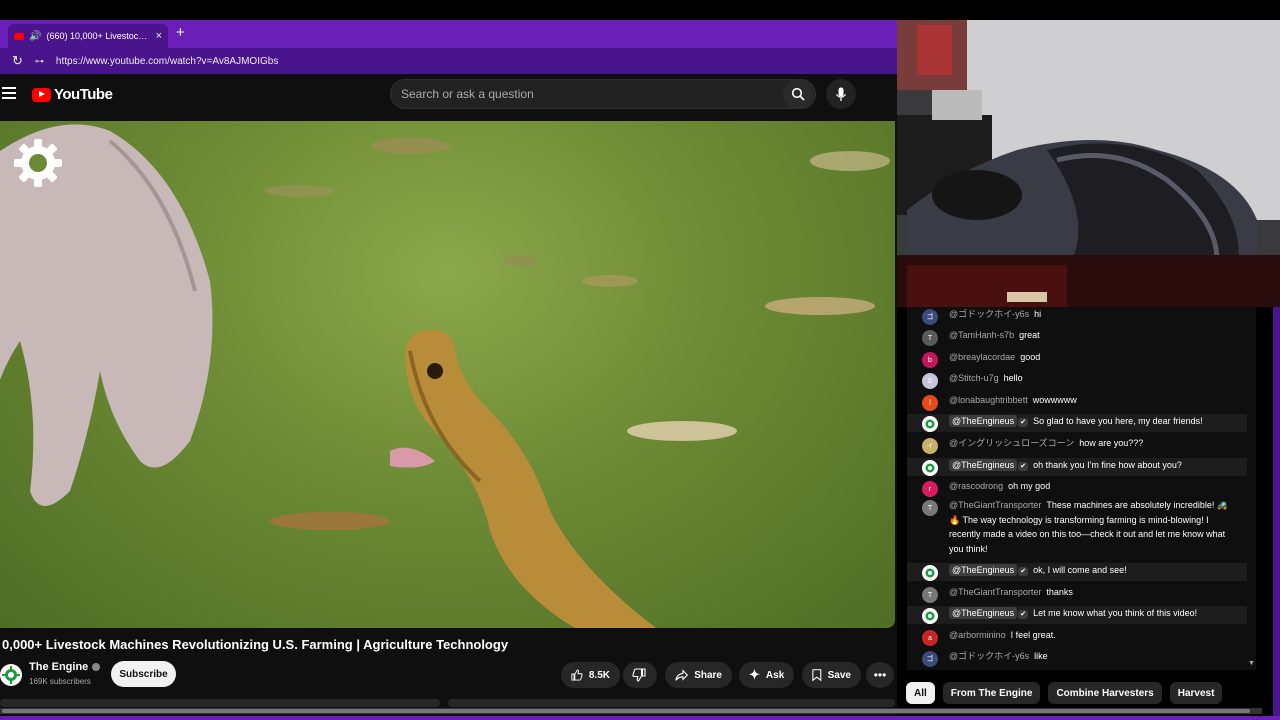 The image size is (1280, 720). I want to click on horizontal-scrollbar-thumb, so click(626, 711).